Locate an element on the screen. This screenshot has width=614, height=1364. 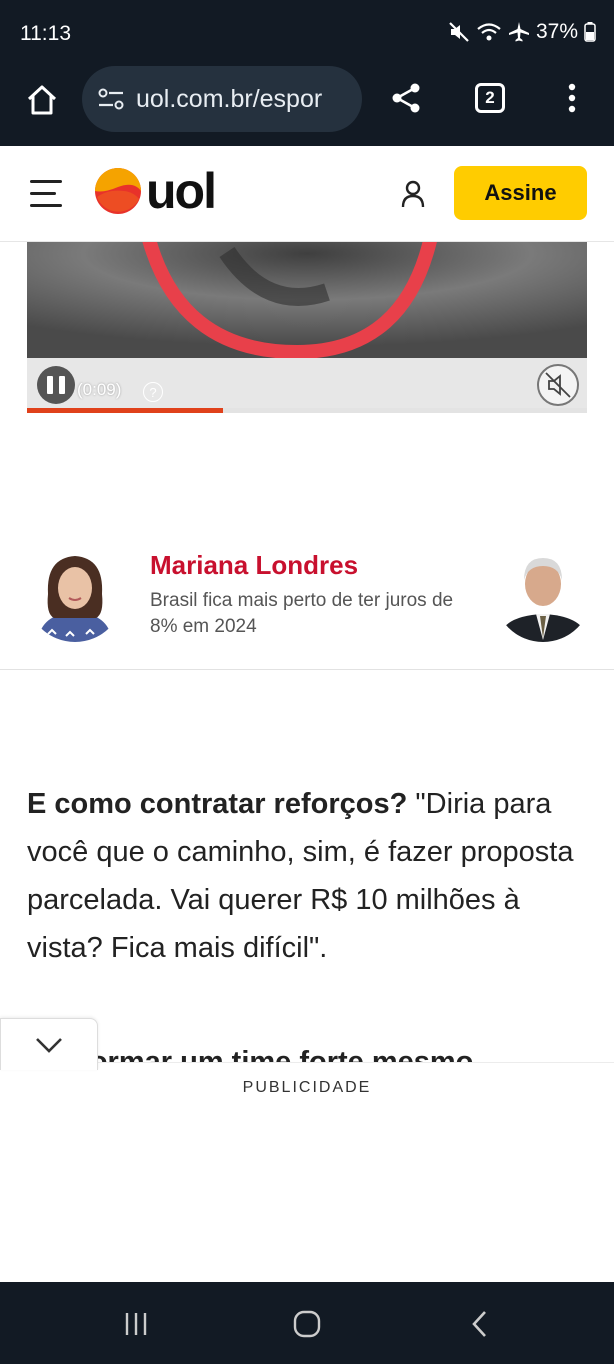
wifi-icon is located at coordinates (489, 32).